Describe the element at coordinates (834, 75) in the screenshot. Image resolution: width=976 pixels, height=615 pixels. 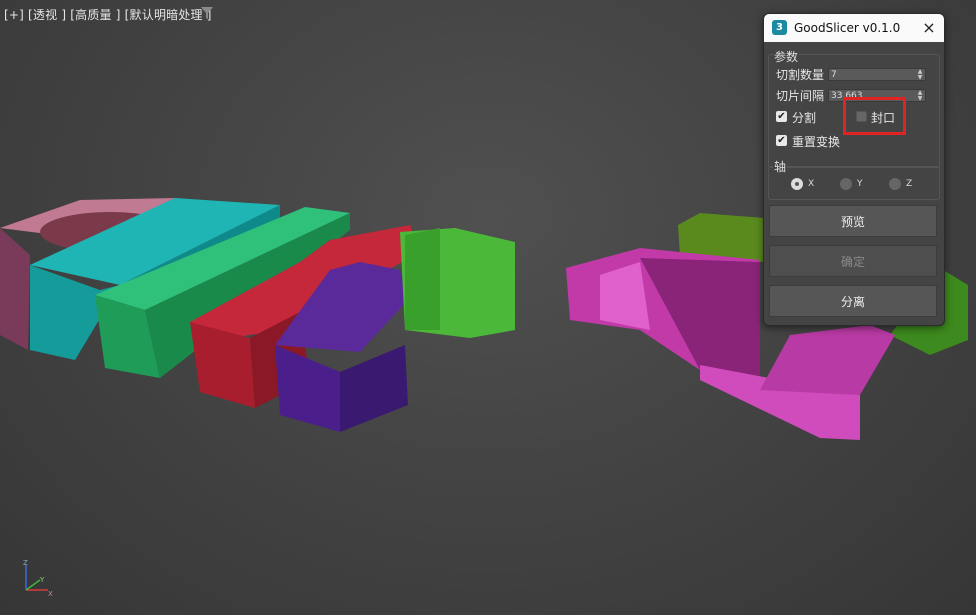
I see `slice-count-value: 7` at that location.